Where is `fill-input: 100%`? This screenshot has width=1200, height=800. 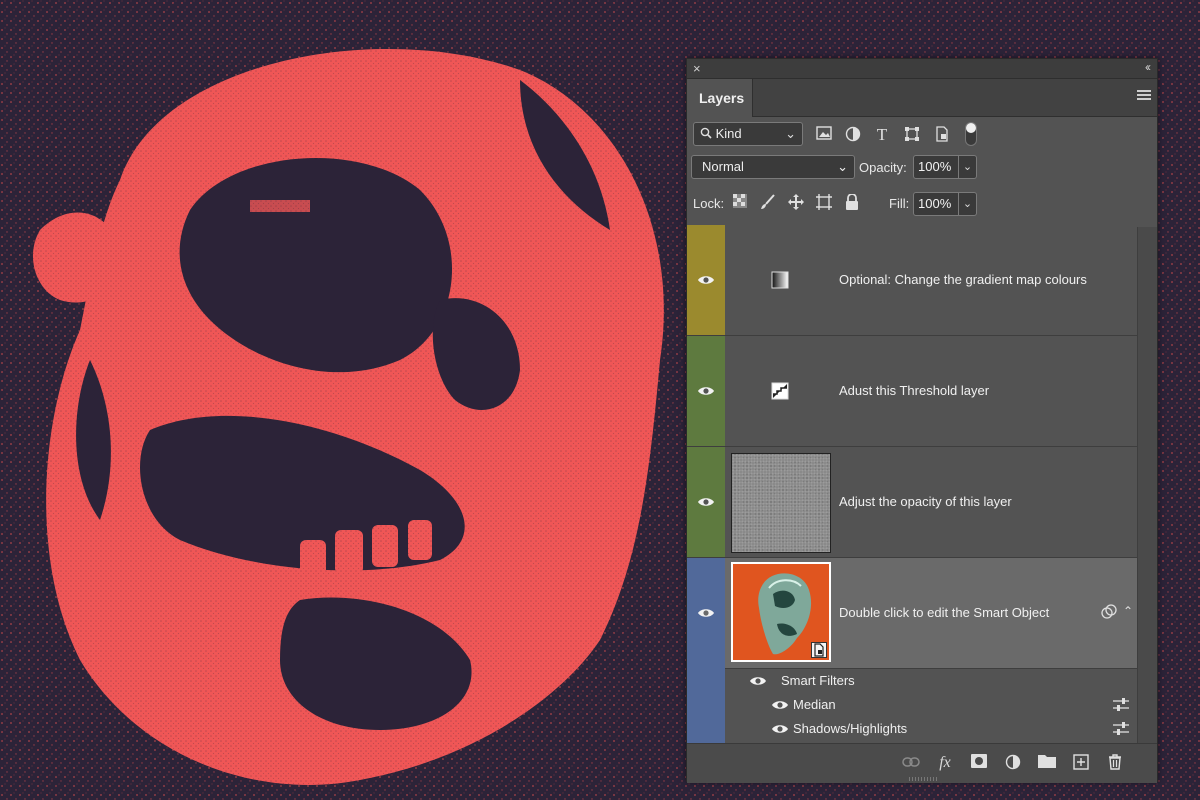 fill-input: 100% is located at coordinates (936, 204).